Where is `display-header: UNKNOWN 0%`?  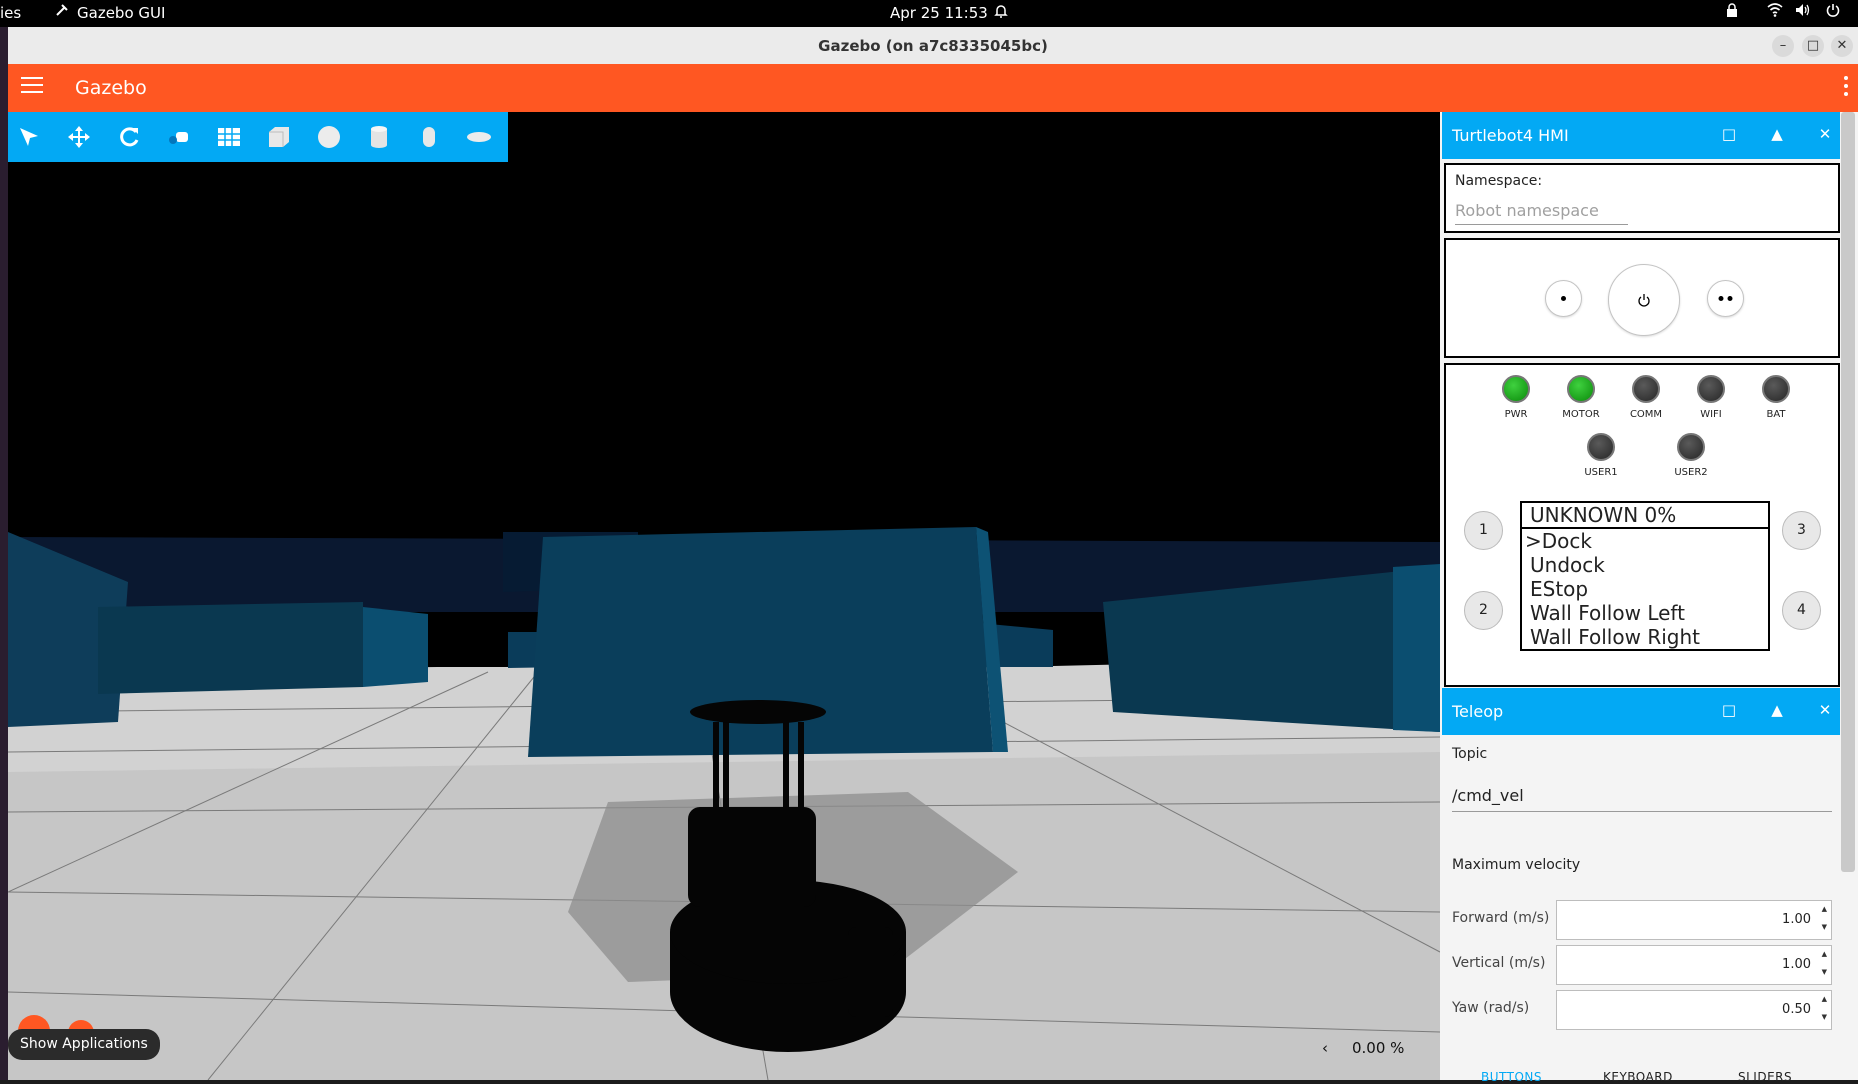
display-header: UNKNOWN 0% is located at coordinates (1645, 516).